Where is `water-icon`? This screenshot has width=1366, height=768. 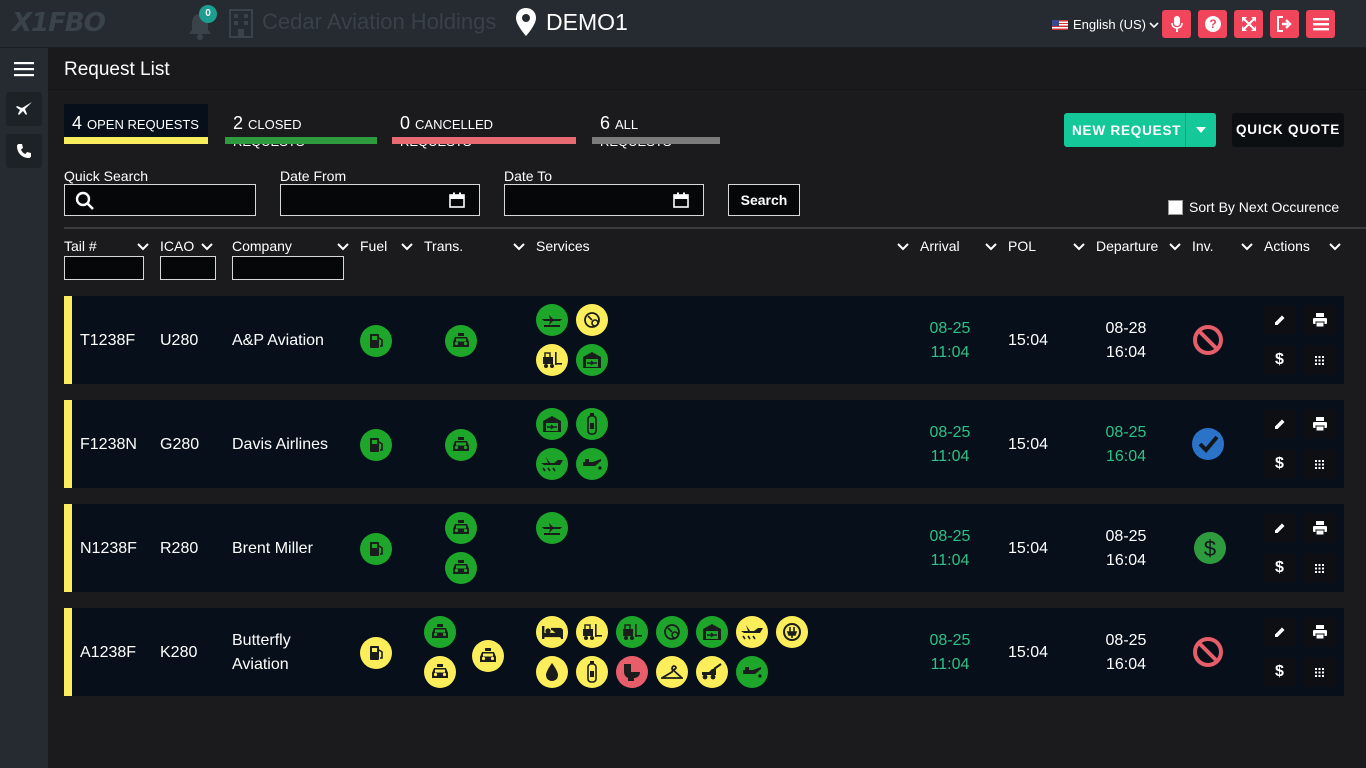 water-icon is located at coordinates (552, 672).